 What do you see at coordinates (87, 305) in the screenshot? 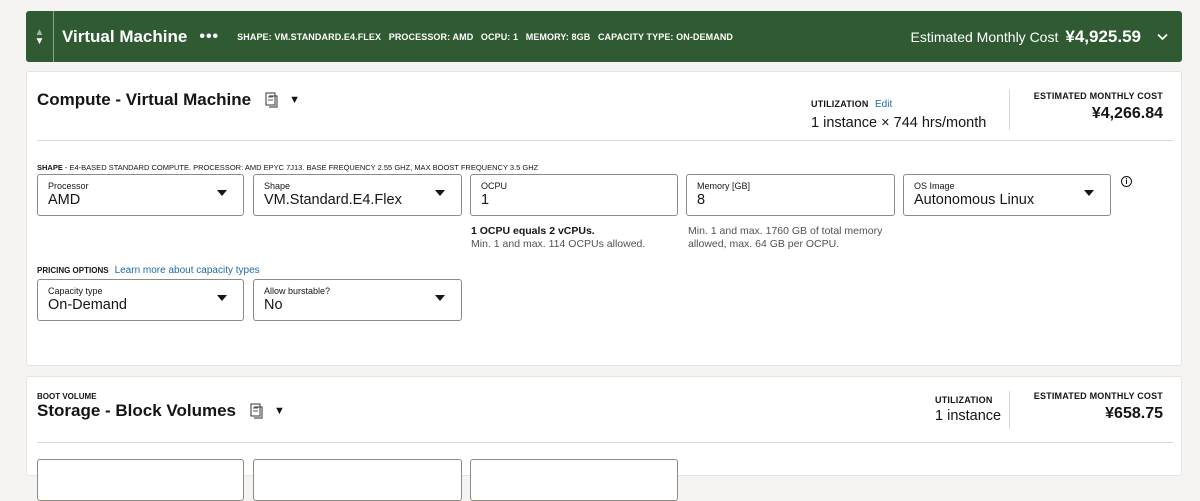
I see `capacity-type-value: On-Demand` at bounding box center [87, 305].